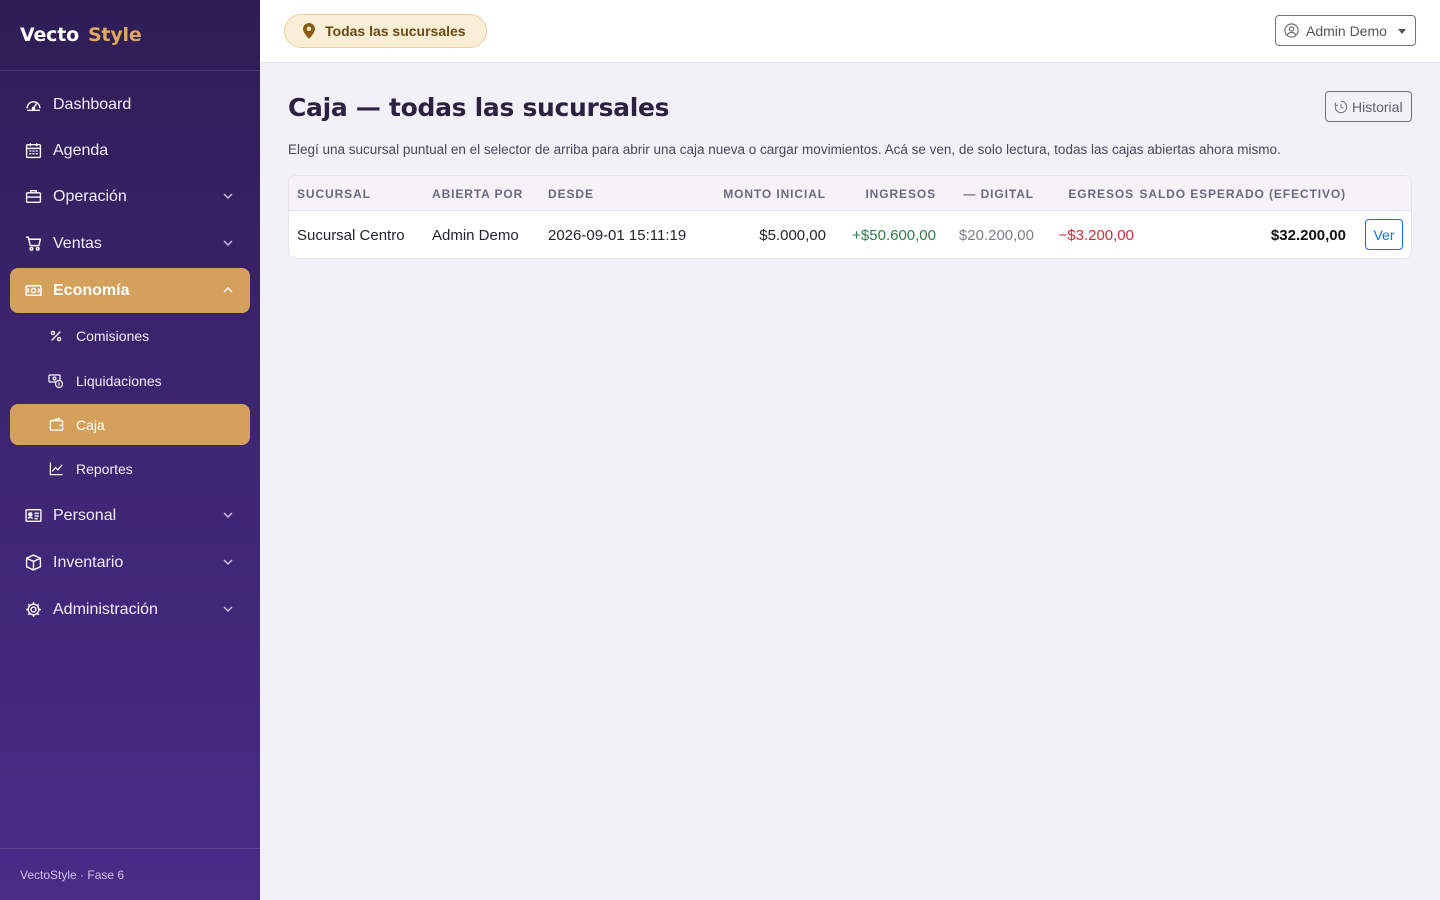 The image size is (1440, 900). I want to click on sidebar-item-economia: Economía, so click(130, 290).